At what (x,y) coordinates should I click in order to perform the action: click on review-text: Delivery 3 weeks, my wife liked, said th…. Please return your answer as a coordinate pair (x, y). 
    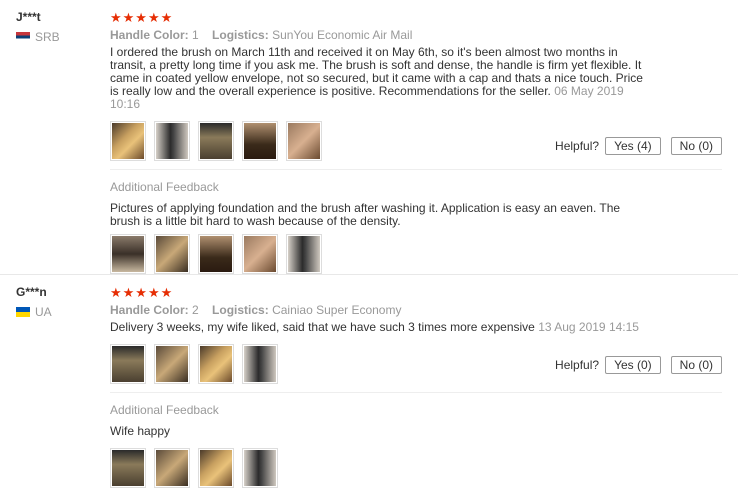
    Looking at the image, I should click on (380, 327).